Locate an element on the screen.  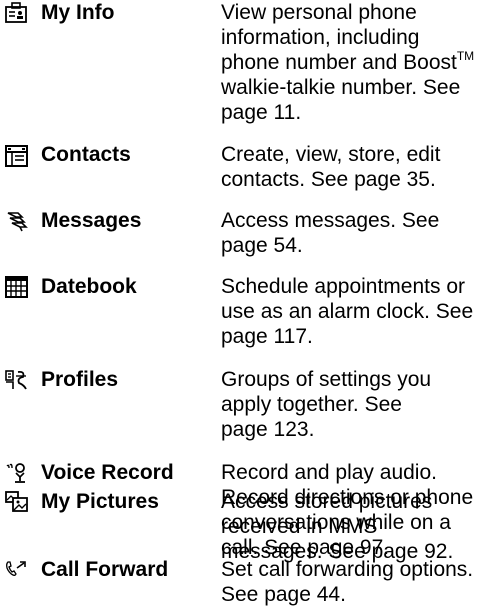
entry-name: Datebook is located at coordinates (89, 286).